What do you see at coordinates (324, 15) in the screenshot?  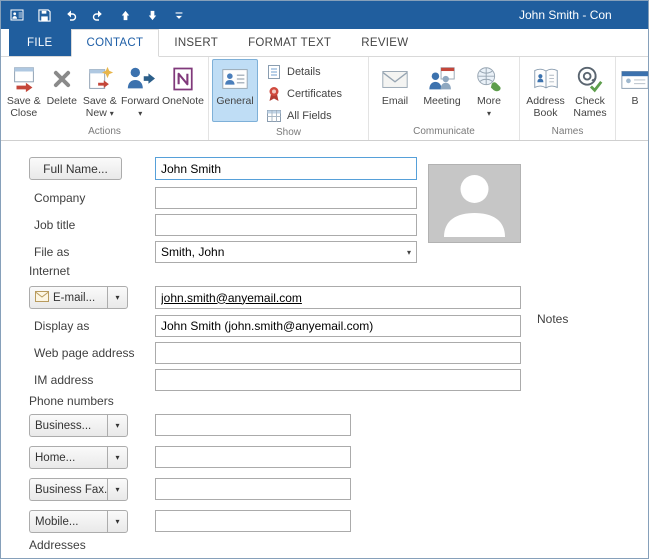 I see `titlebar: John Smith - Con` at bounding box center [324, 15].